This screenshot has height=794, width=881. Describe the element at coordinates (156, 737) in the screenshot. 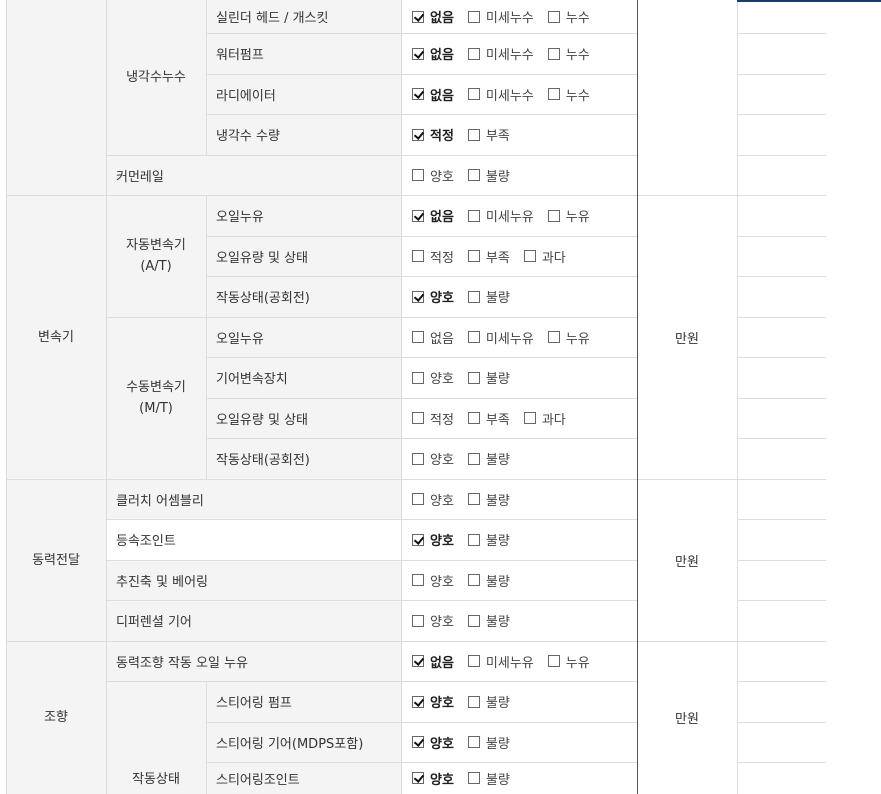

I see `subgroup-label: 작동상태` at that location.